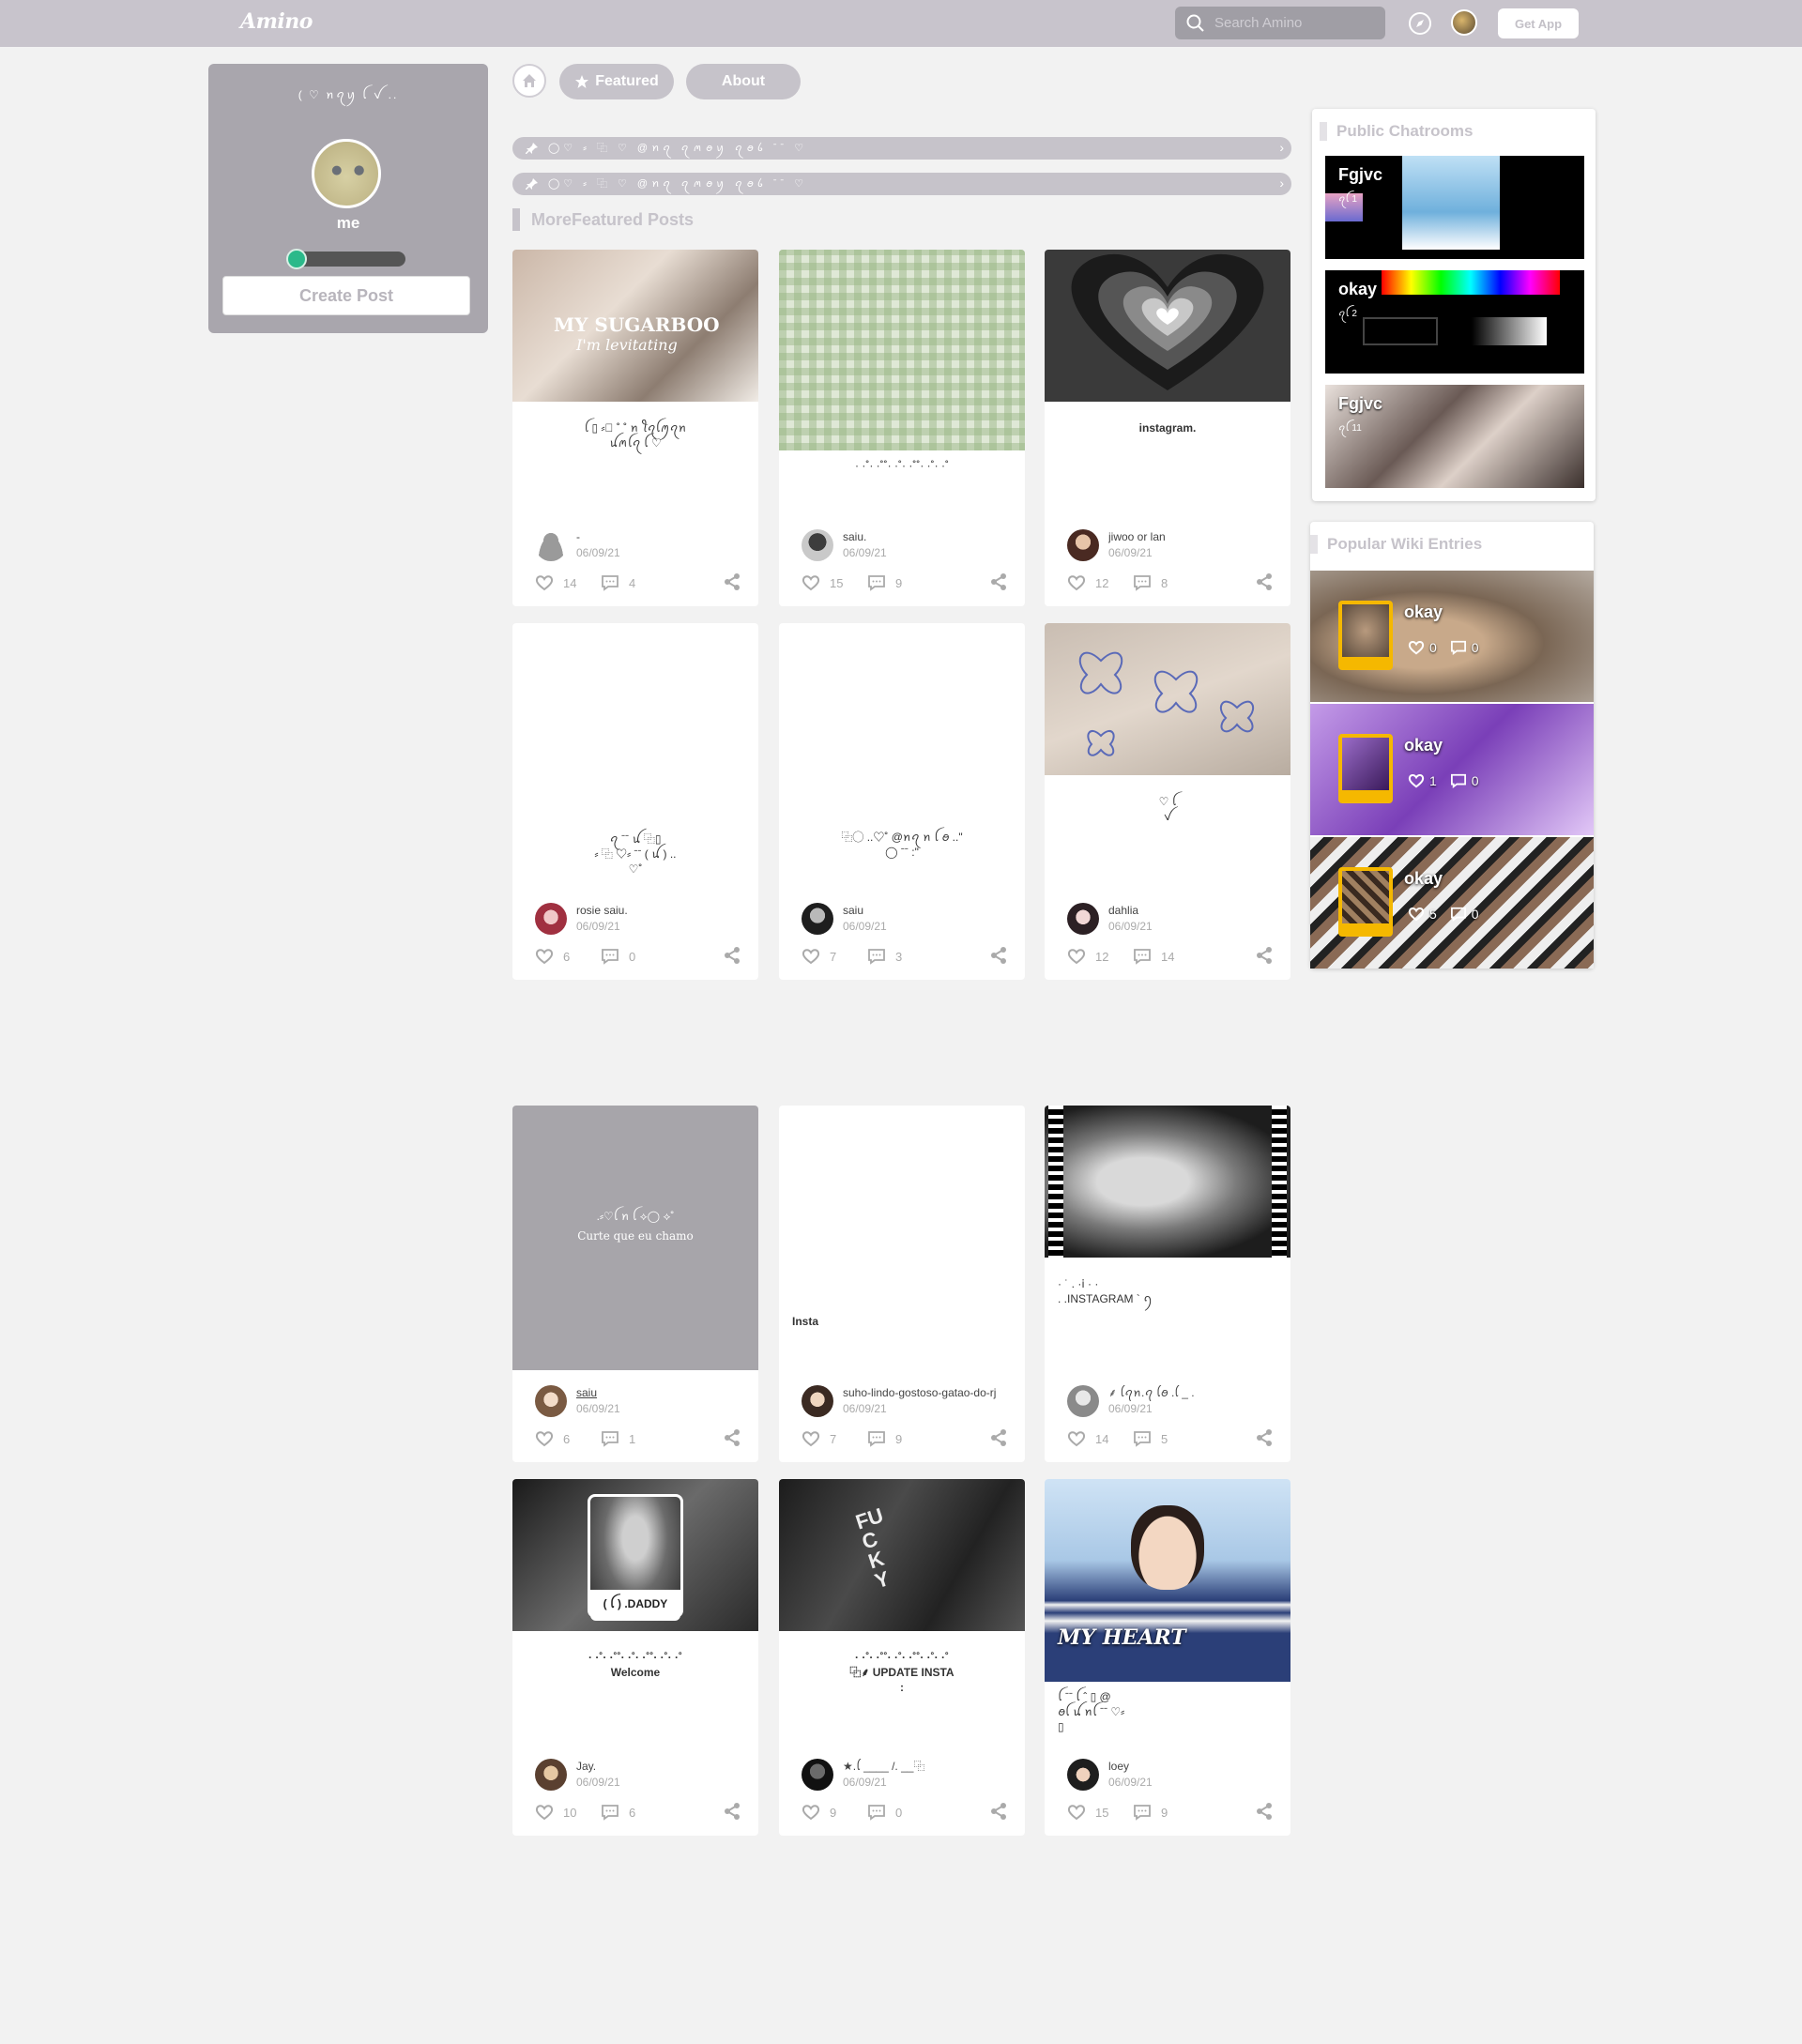 The height and width of the screenshot is (2044, 1802). Describe the element at coordinates (634, 1812) in the screenshot. I see `comment-button: 6` at that location.